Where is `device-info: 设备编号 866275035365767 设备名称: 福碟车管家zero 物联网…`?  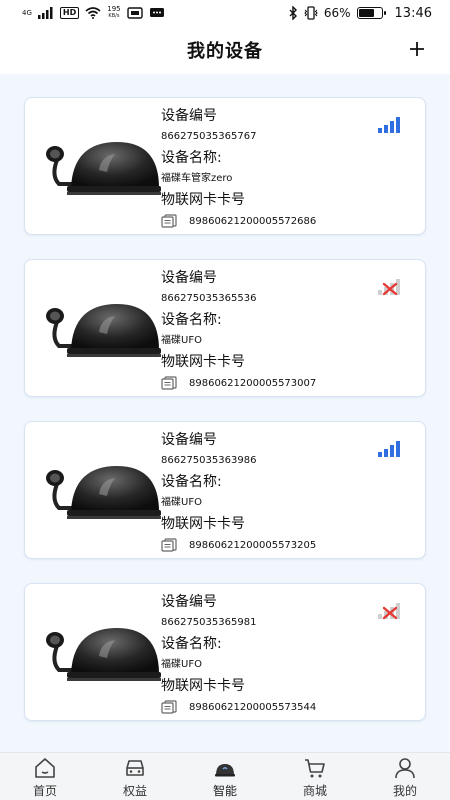
device-info: 设备编号 866275035365767 设备名称: 福碟车管家zero 物联网… is located at coordinates (263, 169).